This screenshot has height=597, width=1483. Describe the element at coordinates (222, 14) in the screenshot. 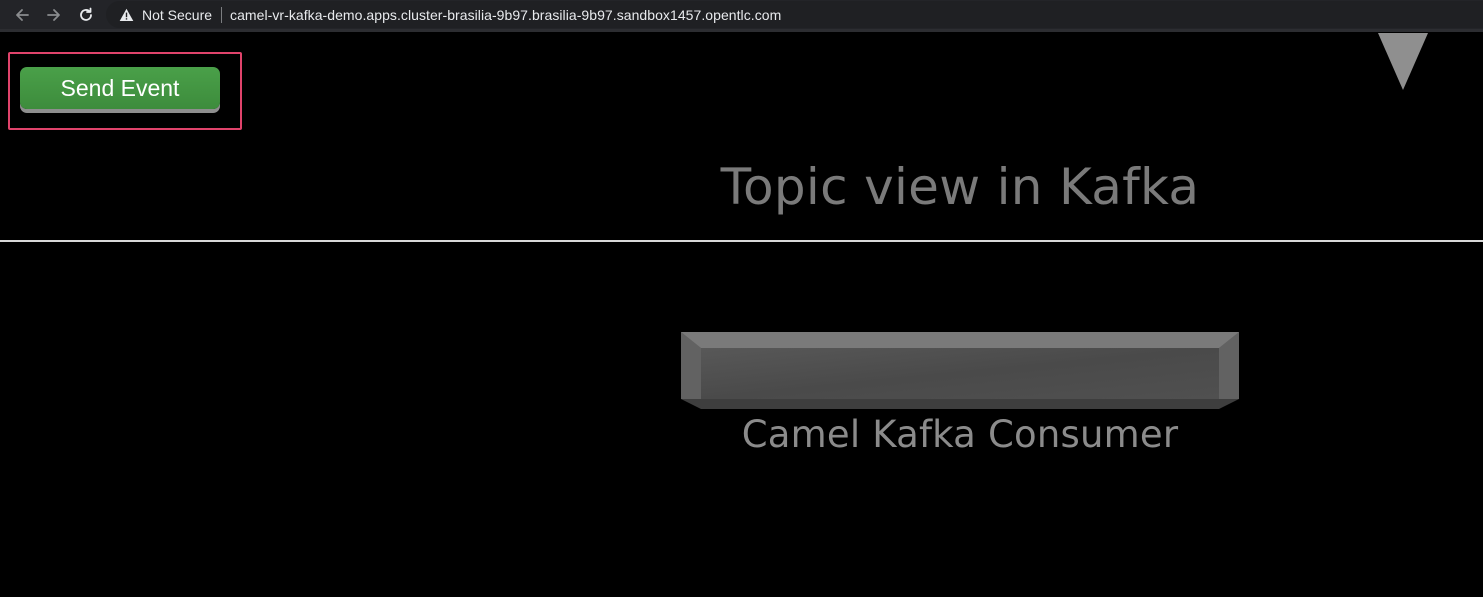

I see `omnibox-divider` at that location.